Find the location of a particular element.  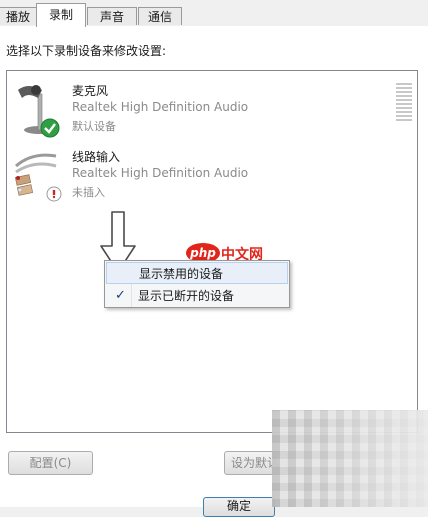

device-row-microphone: 麦克风 Realtek High Definition Audio 默认设备 is located at coordinates (212, 109).